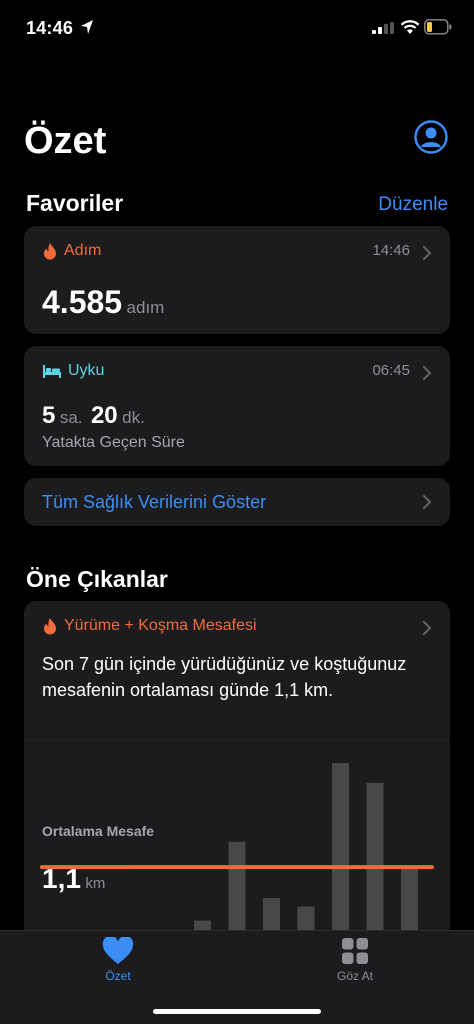  What do you see at coordinates (413, 205) in the screenshot?
I see `edit-button: Düzenle` at bounding box center [413, 205].